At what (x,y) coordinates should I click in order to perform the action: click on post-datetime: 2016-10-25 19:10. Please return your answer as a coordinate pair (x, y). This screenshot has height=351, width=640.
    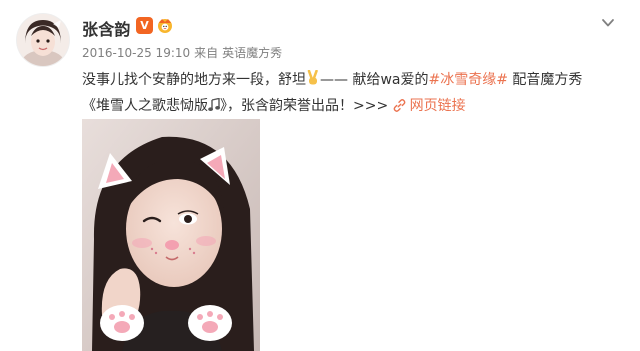
    Looking at the image, I should click on (136, 53).